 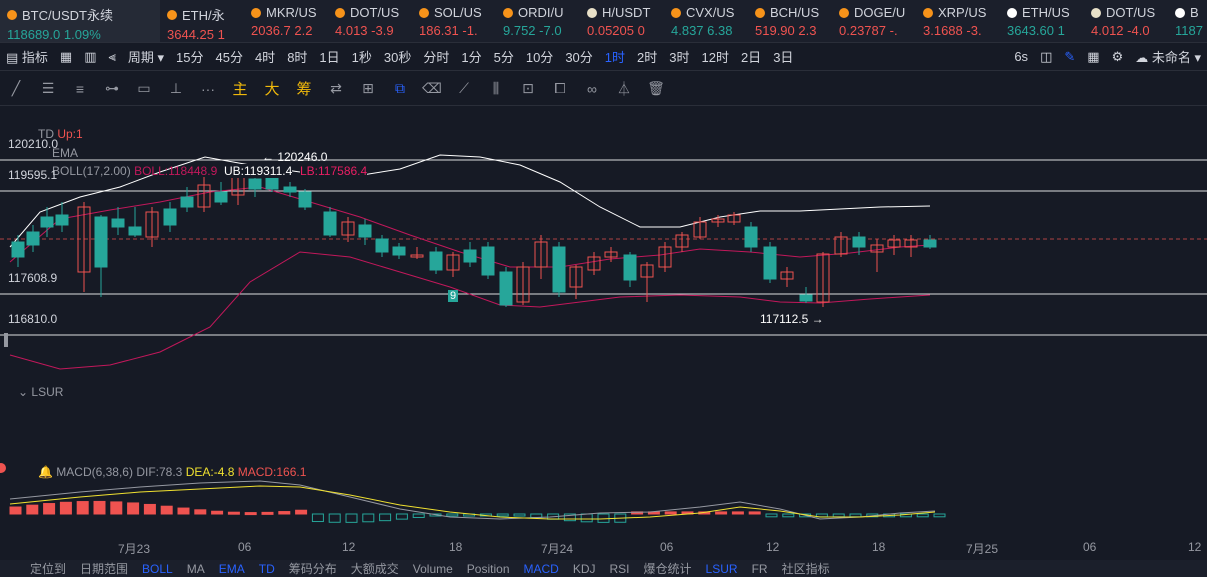 What do you see at coordinates (539, 56) in the screenshot?
I see `interval-10: 10分` at bounding box center [539, 56].